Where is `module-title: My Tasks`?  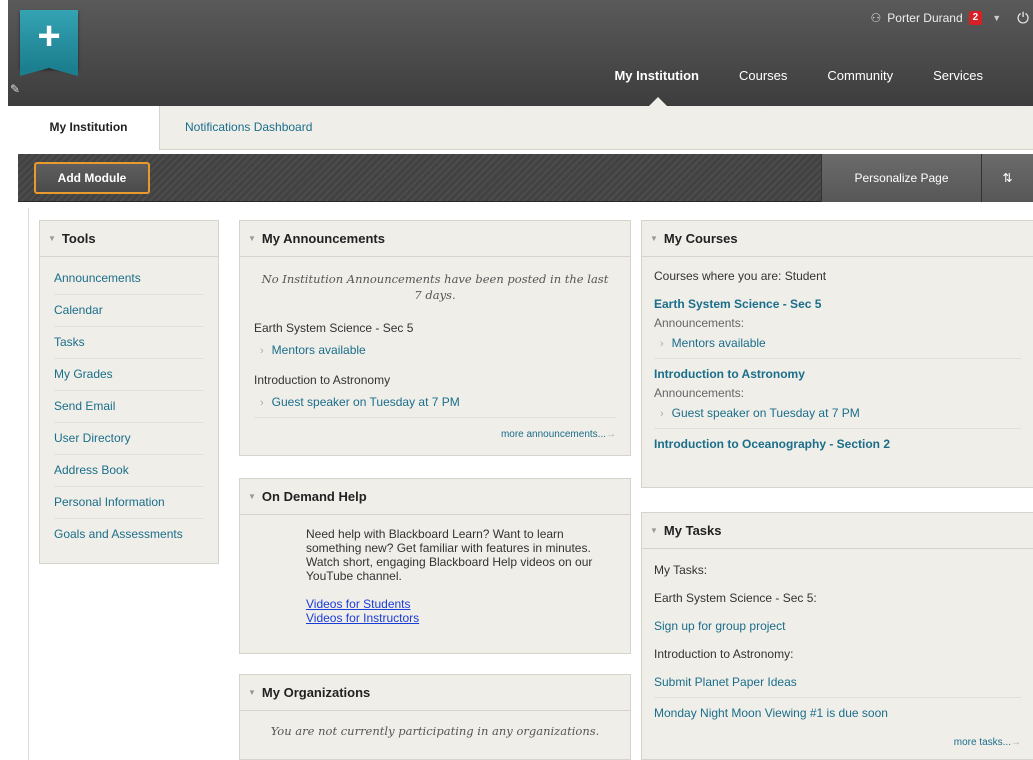 module-title: My Tasks is located at coordinates (692, 530).